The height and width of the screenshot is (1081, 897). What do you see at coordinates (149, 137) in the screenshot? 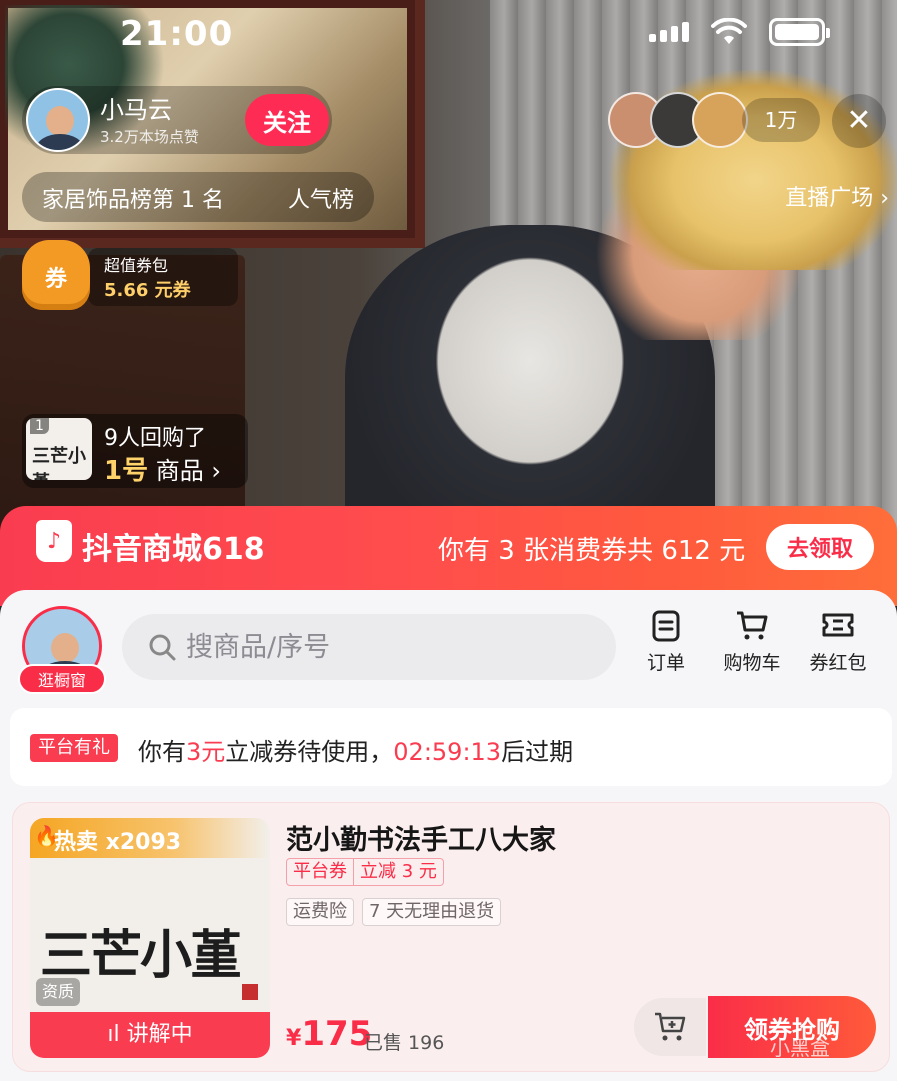
I see `host-likes: 3.2万本场点赞` at bounding box center [149, 137].